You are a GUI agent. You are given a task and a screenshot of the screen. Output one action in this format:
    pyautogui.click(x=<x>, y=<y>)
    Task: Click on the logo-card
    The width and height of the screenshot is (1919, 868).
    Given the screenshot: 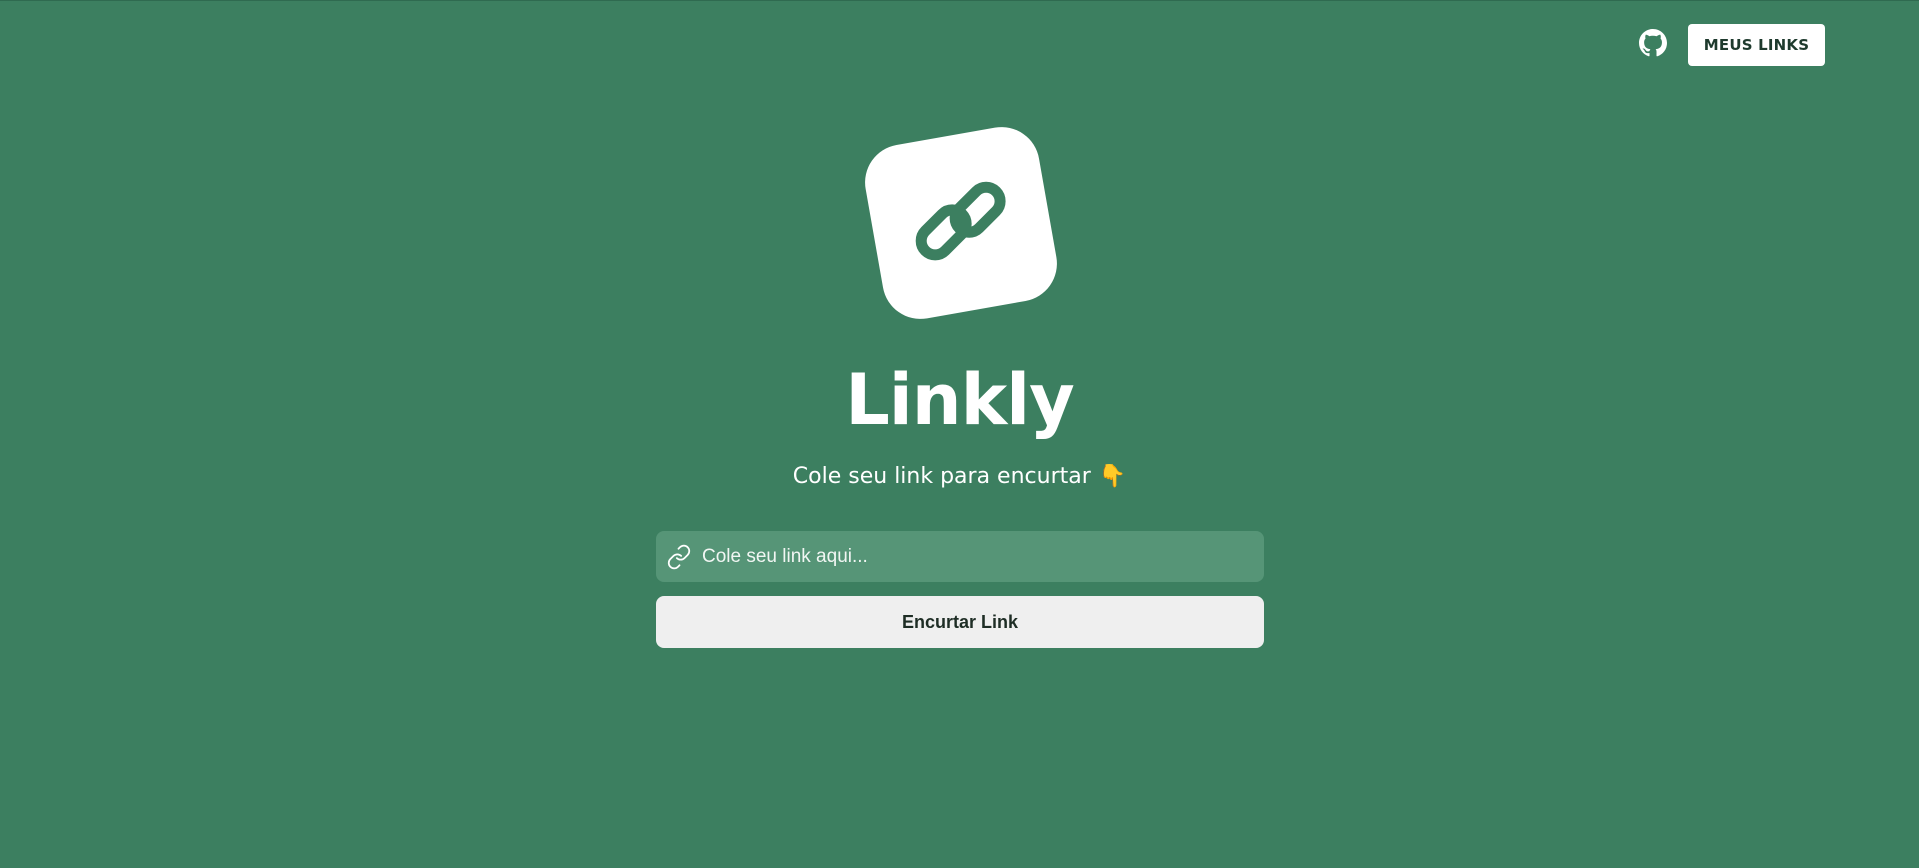 What is the action you would take?
    pyautogui.click(x=961, y=223)
    